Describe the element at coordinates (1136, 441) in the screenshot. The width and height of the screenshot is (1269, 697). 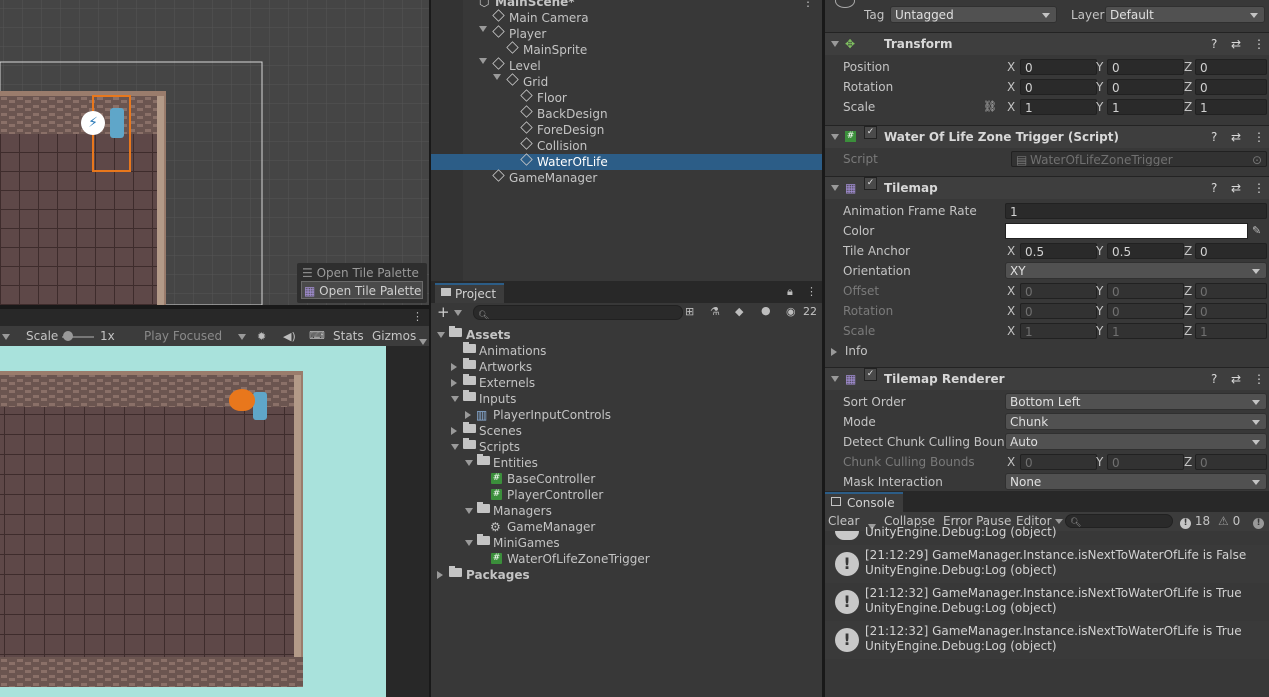
I see `detect-chunk-culling-dropdown: Auto` at that location.